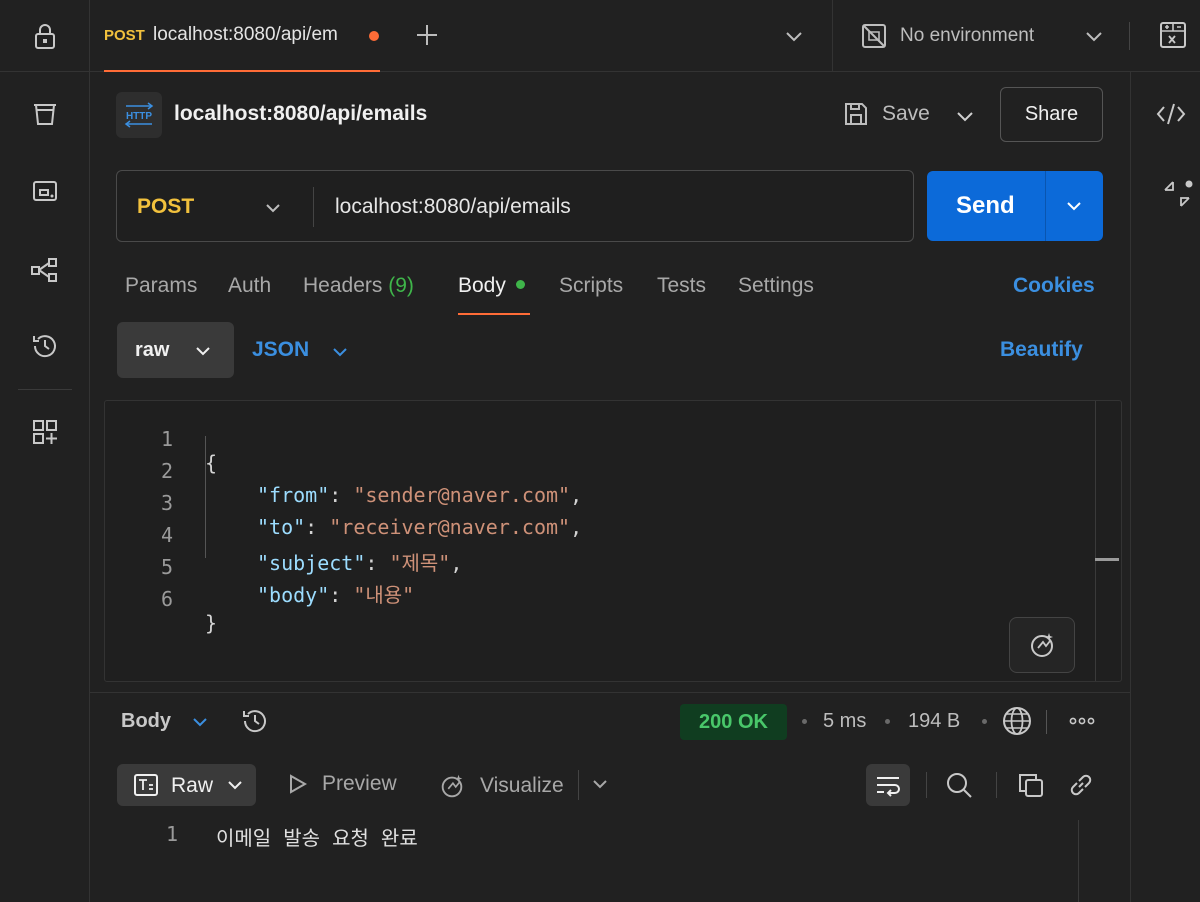 The image size is (1200, 902). What do you see at coordinates (1165, 487) in the screenshot?
I see `right-sidebar` at bounding box center [1165, 487].